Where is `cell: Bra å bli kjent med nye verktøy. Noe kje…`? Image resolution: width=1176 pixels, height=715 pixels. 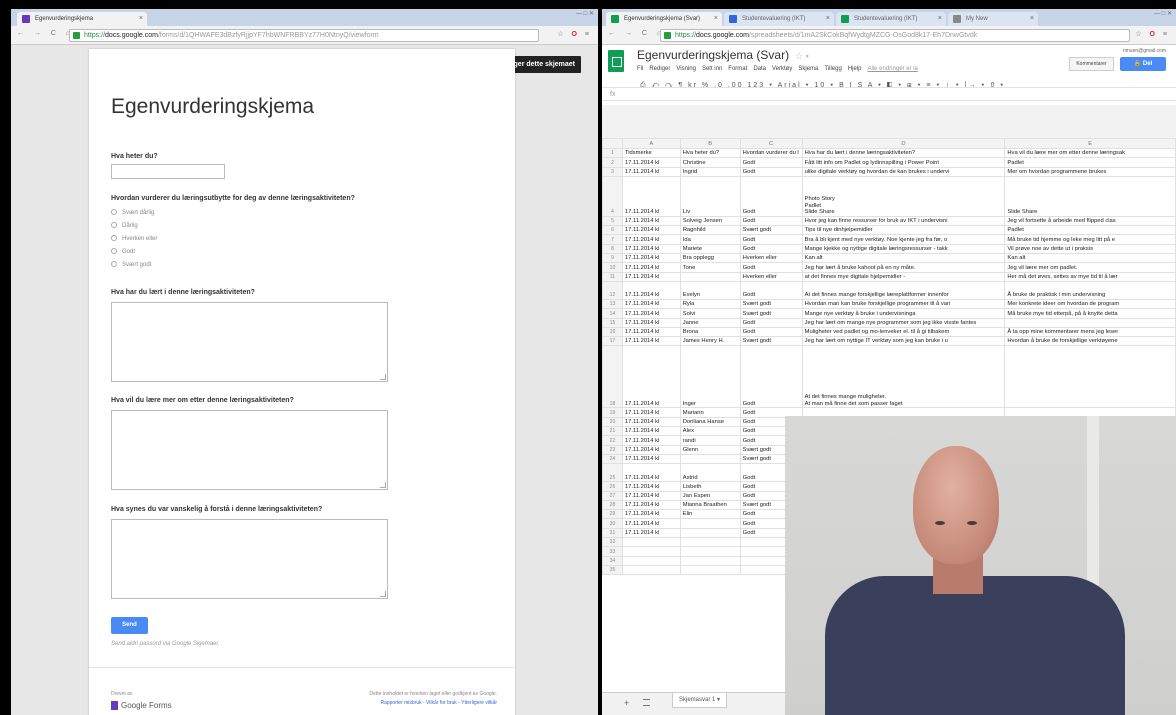 cell: Bra å bli kjent med nye verktøy. Noe kje… is located at coordinates (903, 239).